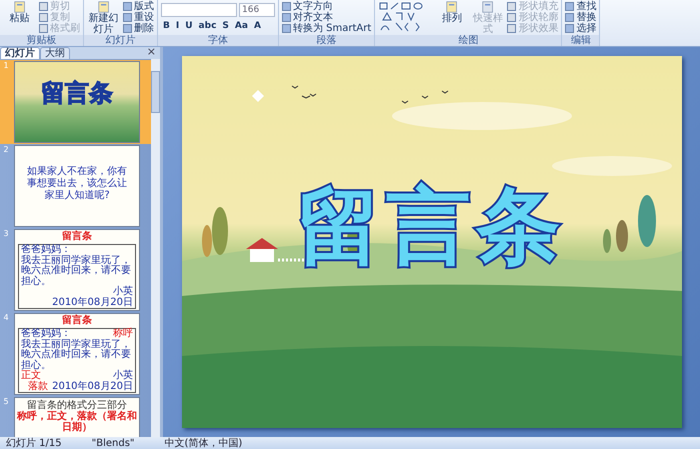  What do you see at coordinates (77, 405) in the screenshot?
I see `slide-title: 留言条的格式分三部分` at bounding box center [77, 405].